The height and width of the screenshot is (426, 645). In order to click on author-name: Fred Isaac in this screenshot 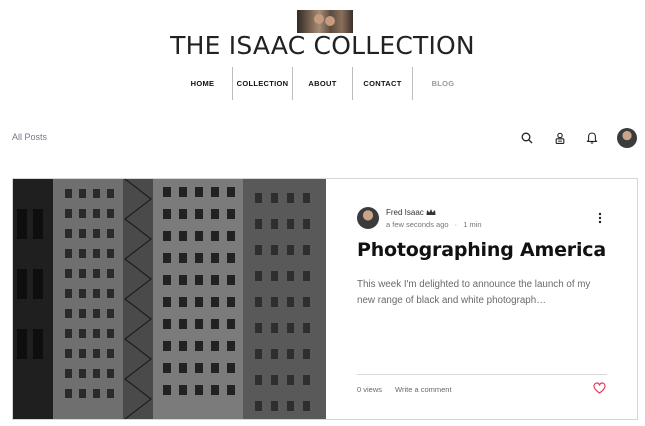, I will do `click(405, 212)`.